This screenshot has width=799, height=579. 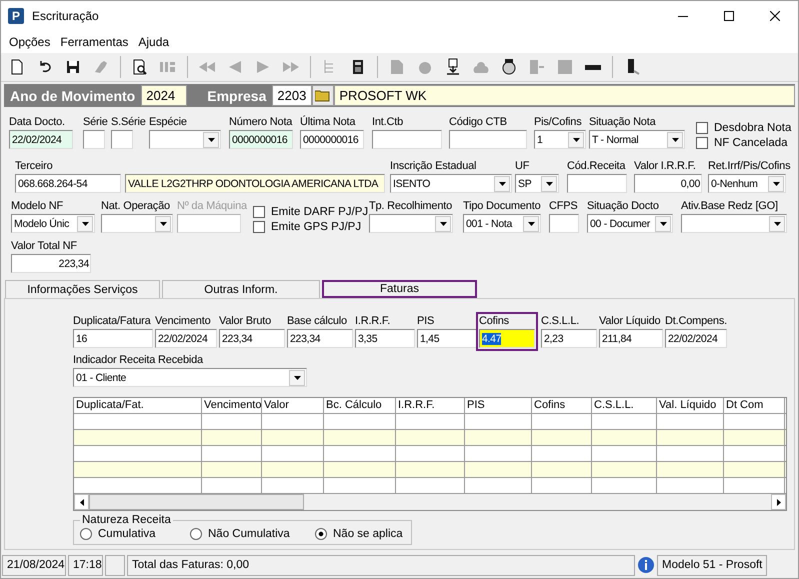 What do you see at coordinates (397, 67) in the screenshot?
I see `document-icon` at bounding box center [397, 67].